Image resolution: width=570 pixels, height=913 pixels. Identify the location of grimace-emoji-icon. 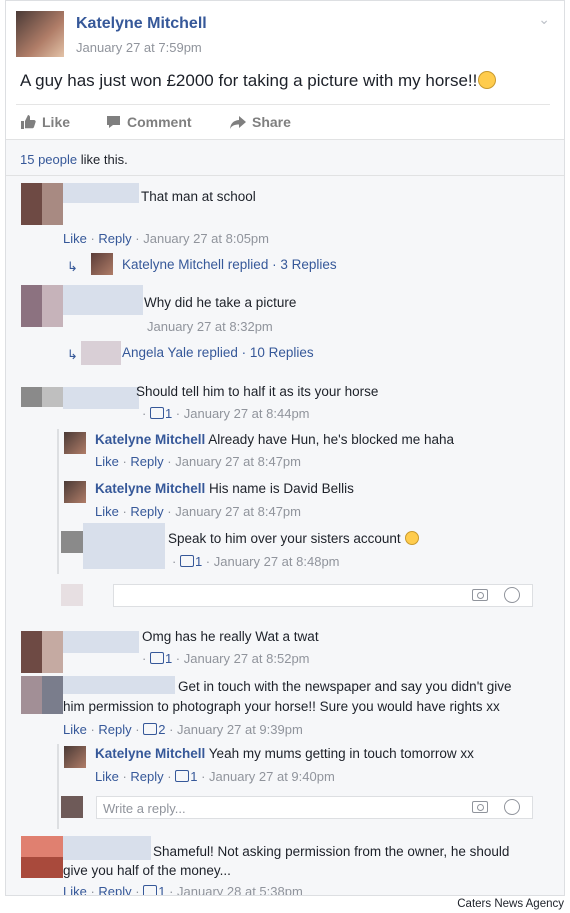
(487, 80).